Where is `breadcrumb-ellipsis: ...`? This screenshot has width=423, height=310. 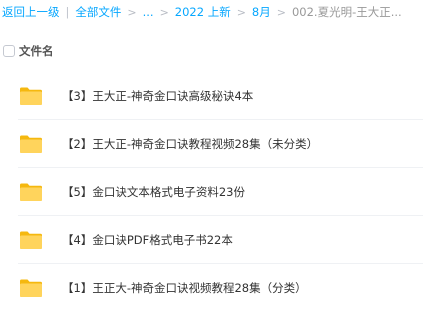
breadcrumb-ellipsis: ... is located at coordinates (148, 12).